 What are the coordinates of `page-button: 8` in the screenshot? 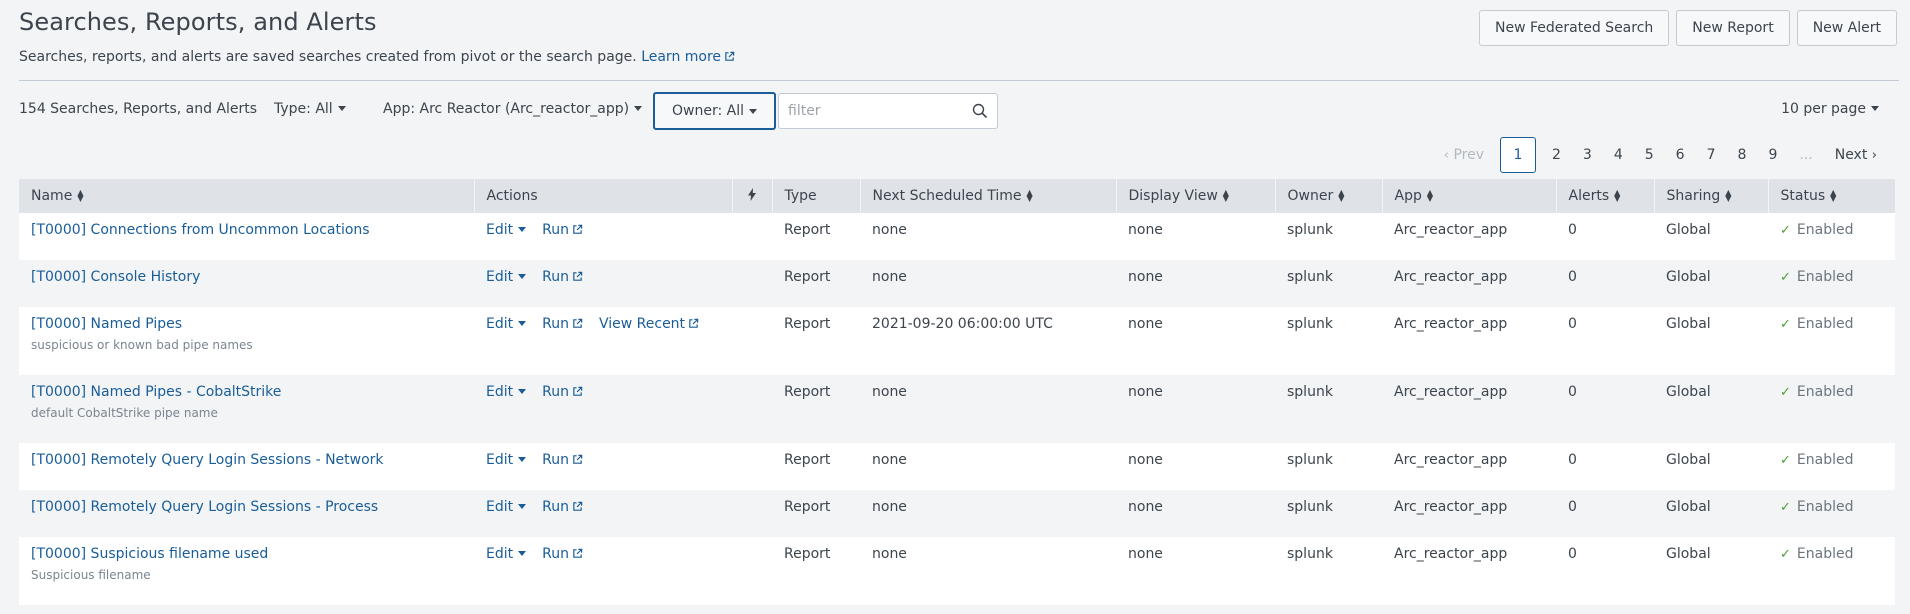 It's located at (1742, 155).